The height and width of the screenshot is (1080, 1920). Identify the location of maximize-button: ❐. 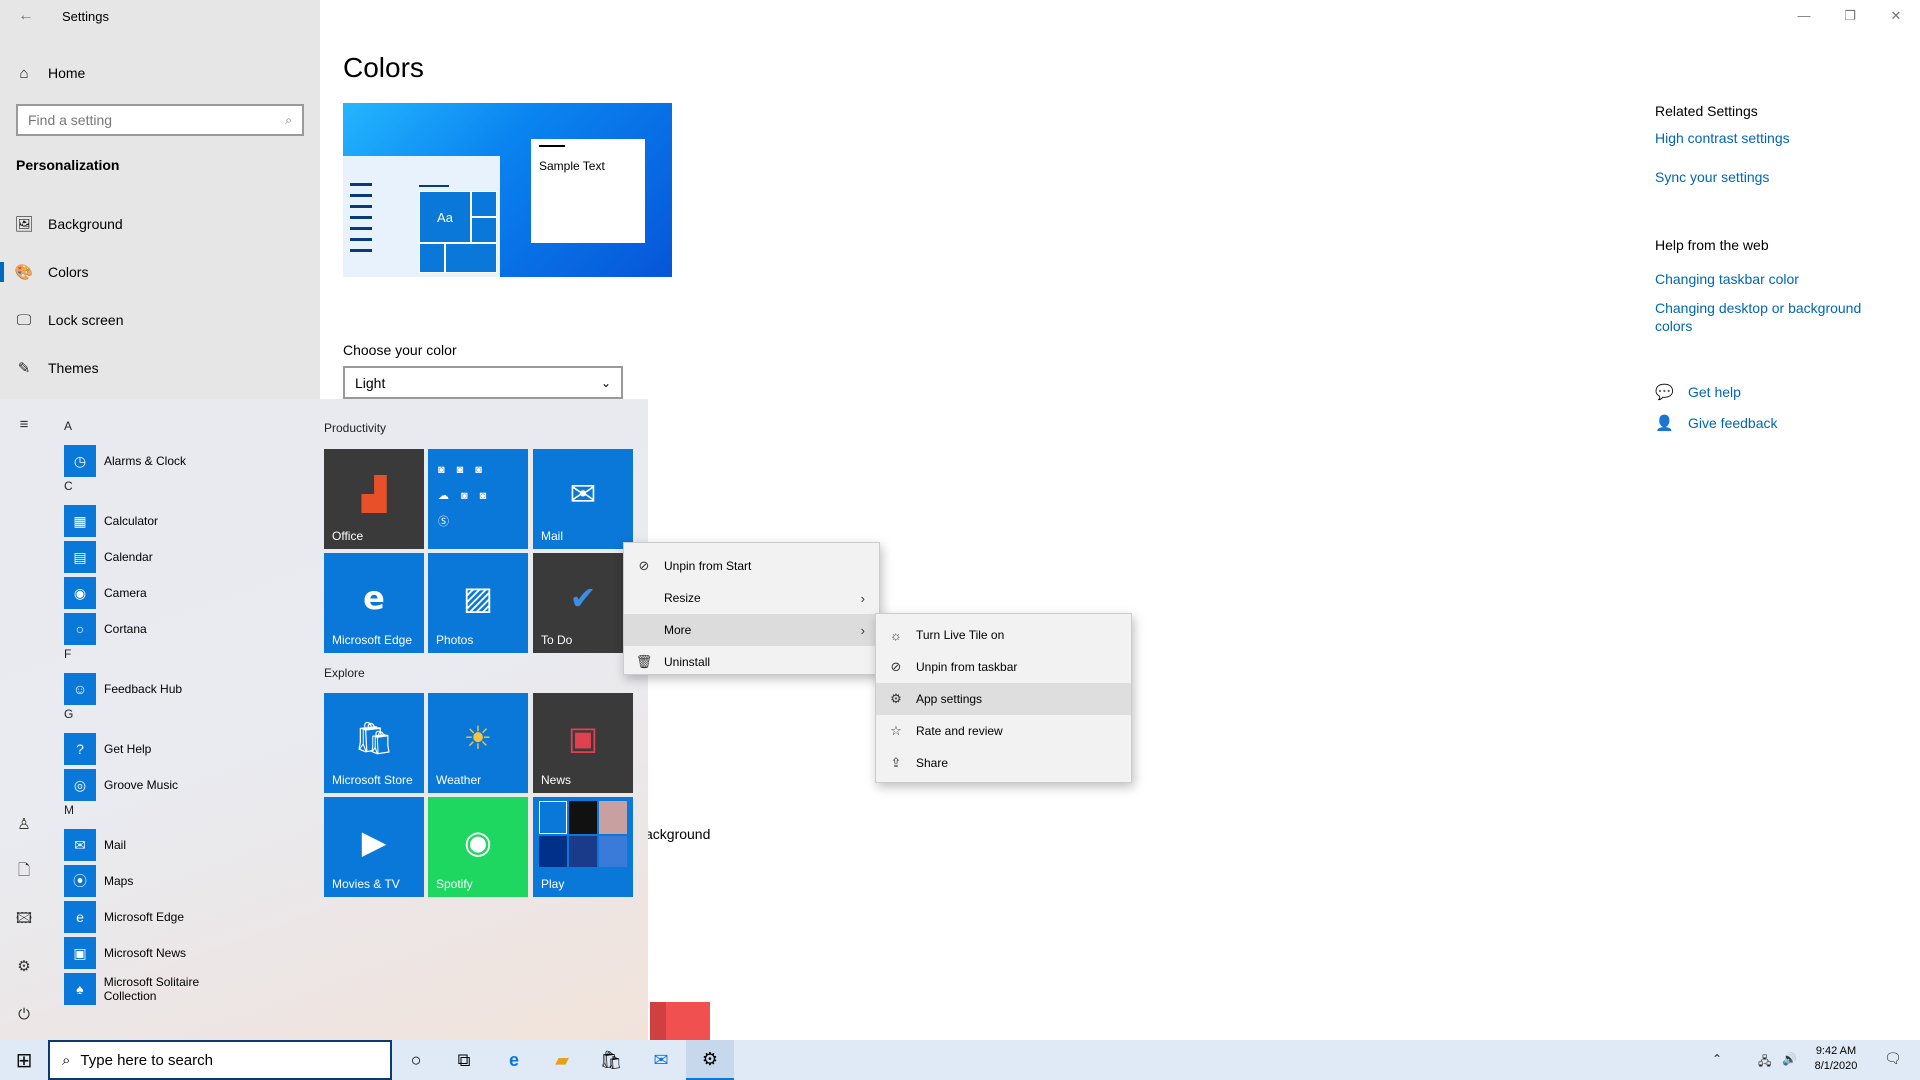
(1850, 16).